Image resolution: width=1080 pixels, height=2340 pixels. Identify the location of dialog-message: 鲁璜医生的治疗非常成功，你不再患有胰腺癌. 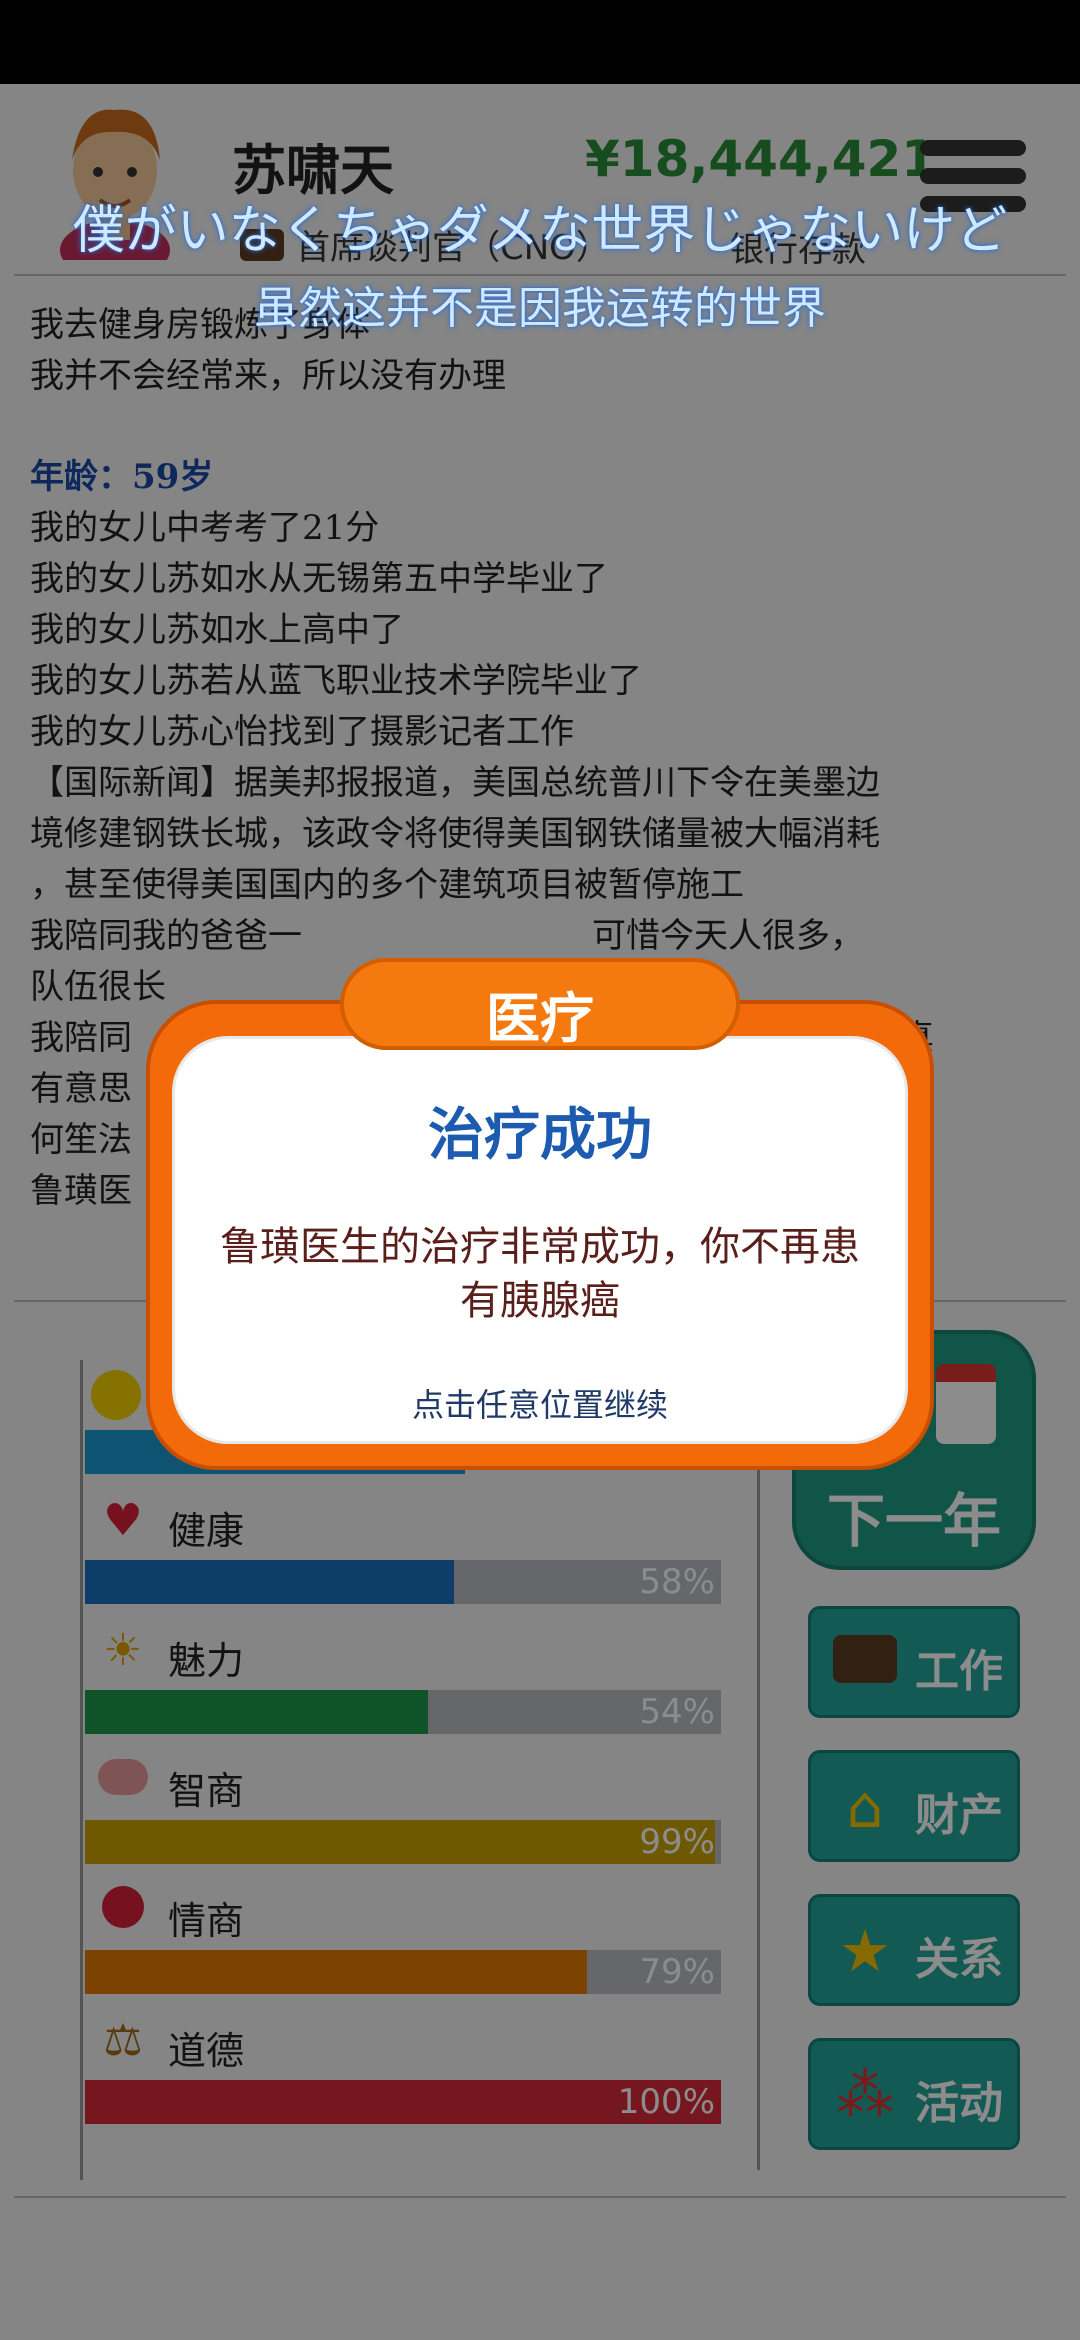
(540, 1274).